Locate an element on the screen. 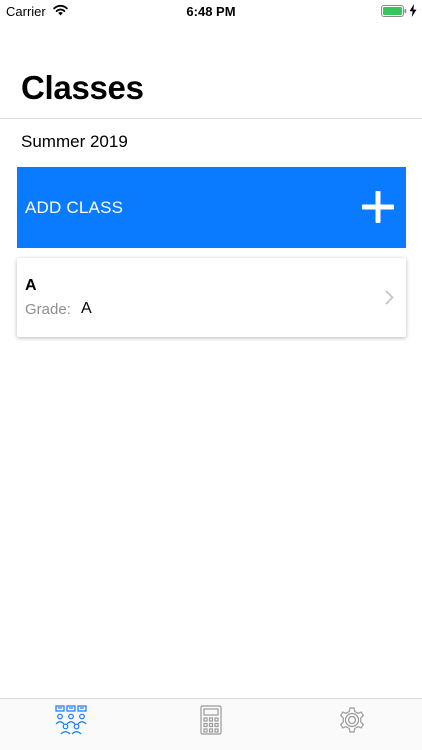  class-card: A Grade: A is located at coordinates (211, 297).